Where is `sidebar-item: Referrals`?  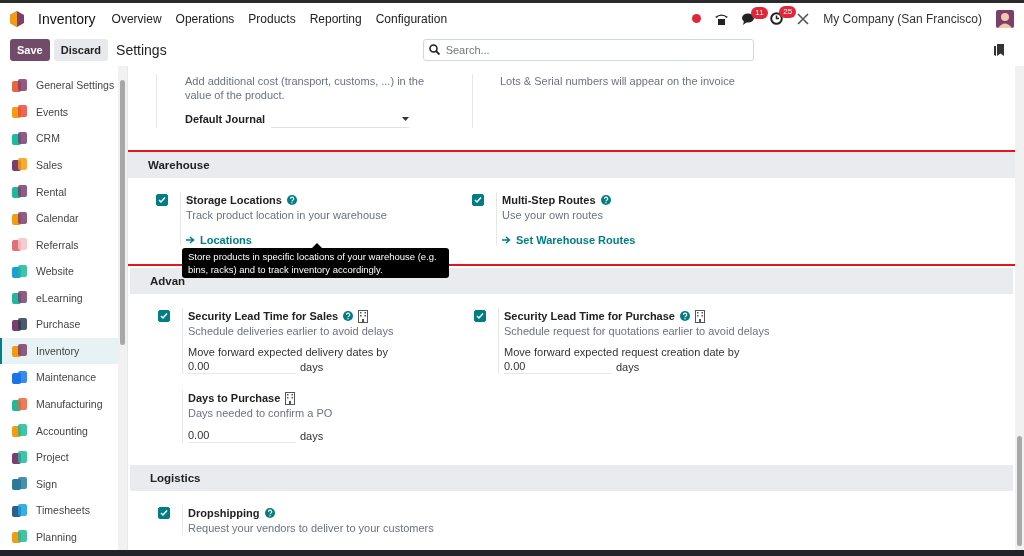 sidebar-item: Referrals is located at coordinates (59, 244).